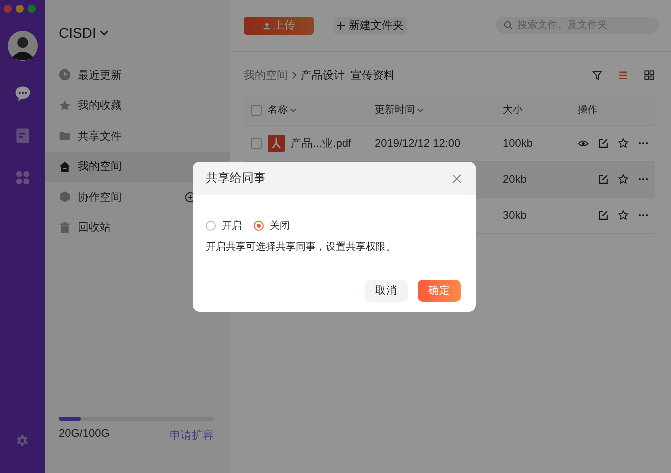 This screenshot has height=473, width=671. What do you see at coordinates (457, 179) in the screenshot?
I see `close-icon` at bounding box center [457, 179].